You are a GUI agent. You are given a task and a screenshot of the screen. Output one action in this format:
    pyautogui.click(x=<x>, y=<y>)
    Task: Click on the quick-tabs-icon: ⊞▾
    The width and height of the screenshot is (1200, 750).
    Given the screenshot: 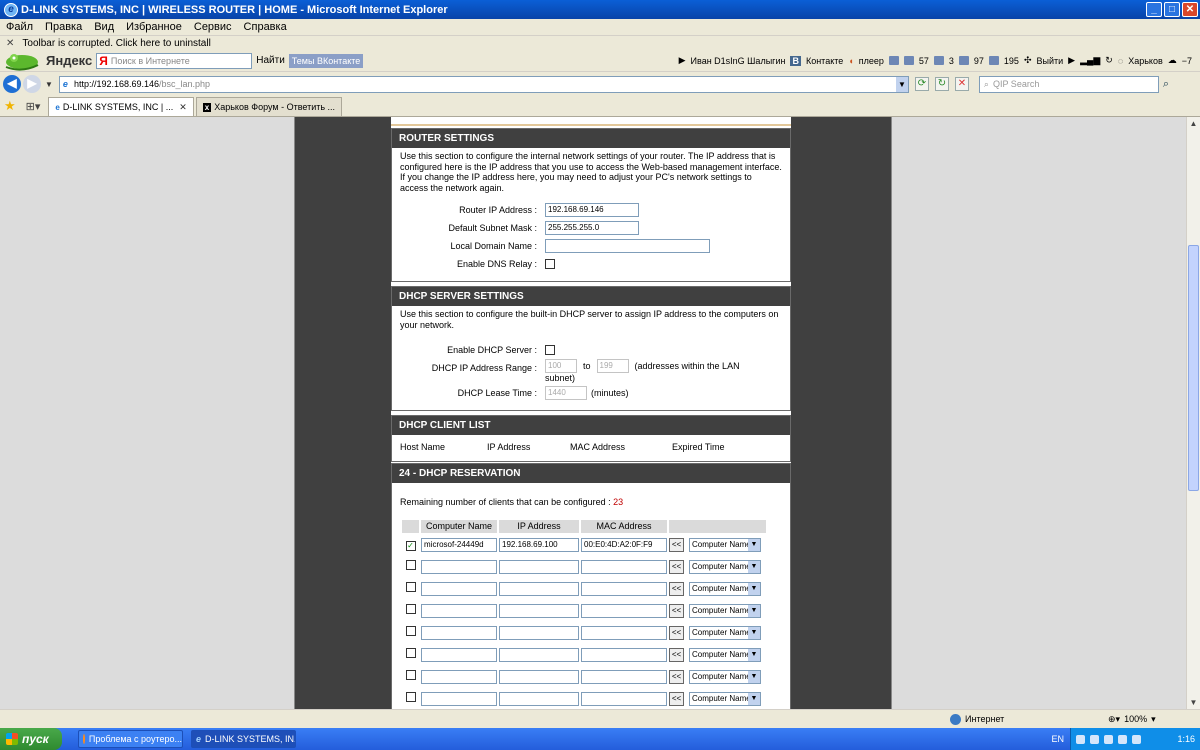 What is the action you would take?
    pyautogui.click(x=33, y=106)
    